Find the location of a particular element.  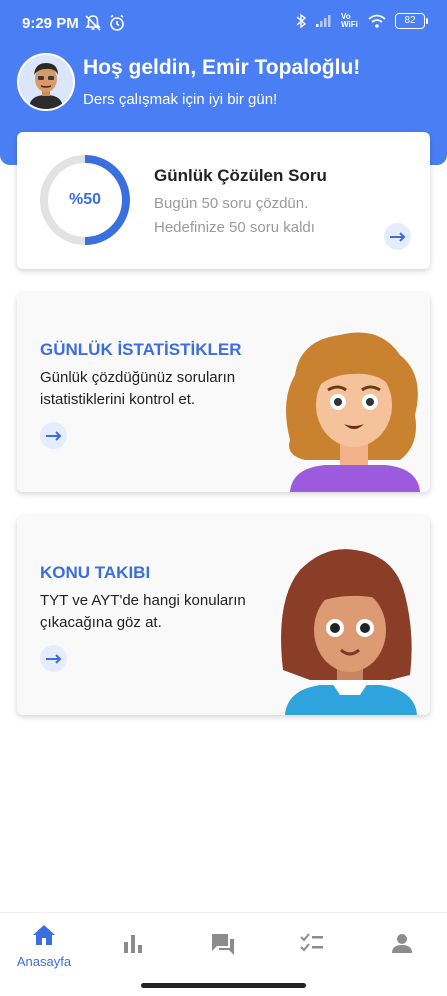

bar-chart-icon is located at coordinates (133, 944).